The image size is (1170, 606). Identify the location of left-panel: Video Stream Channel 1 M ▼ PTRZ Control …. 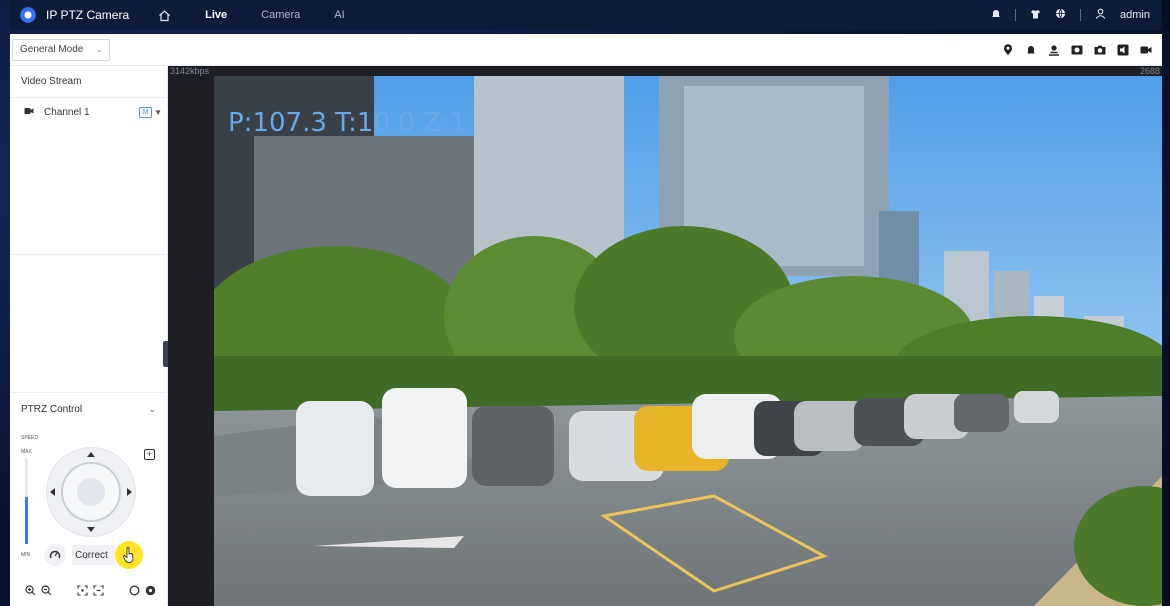
(89, 336).